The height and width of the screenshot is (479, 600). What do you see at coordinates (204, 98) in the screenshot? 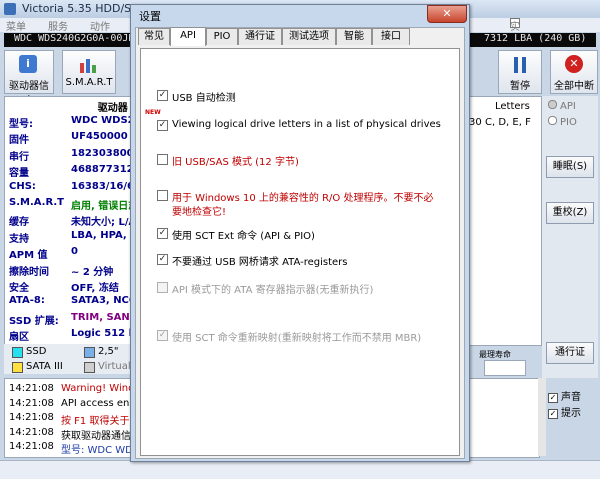
I see `option-label: USB 自动检测` at bounding box center [204, 98].